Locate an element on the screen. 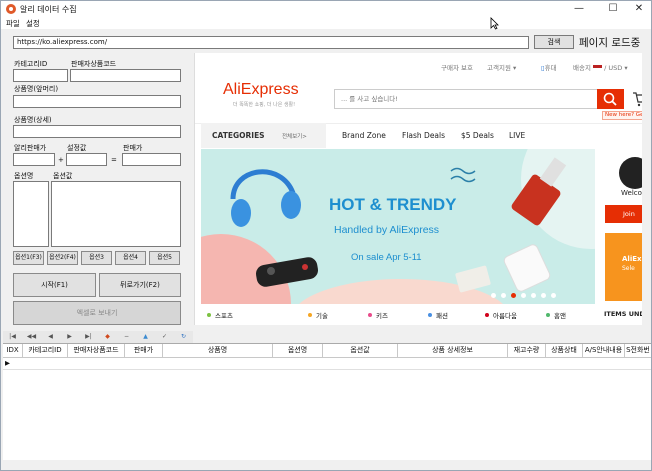 Image resolution: width=652 pixels, height=471 pixels. sale-price-field is located at coordinates (151, 159).